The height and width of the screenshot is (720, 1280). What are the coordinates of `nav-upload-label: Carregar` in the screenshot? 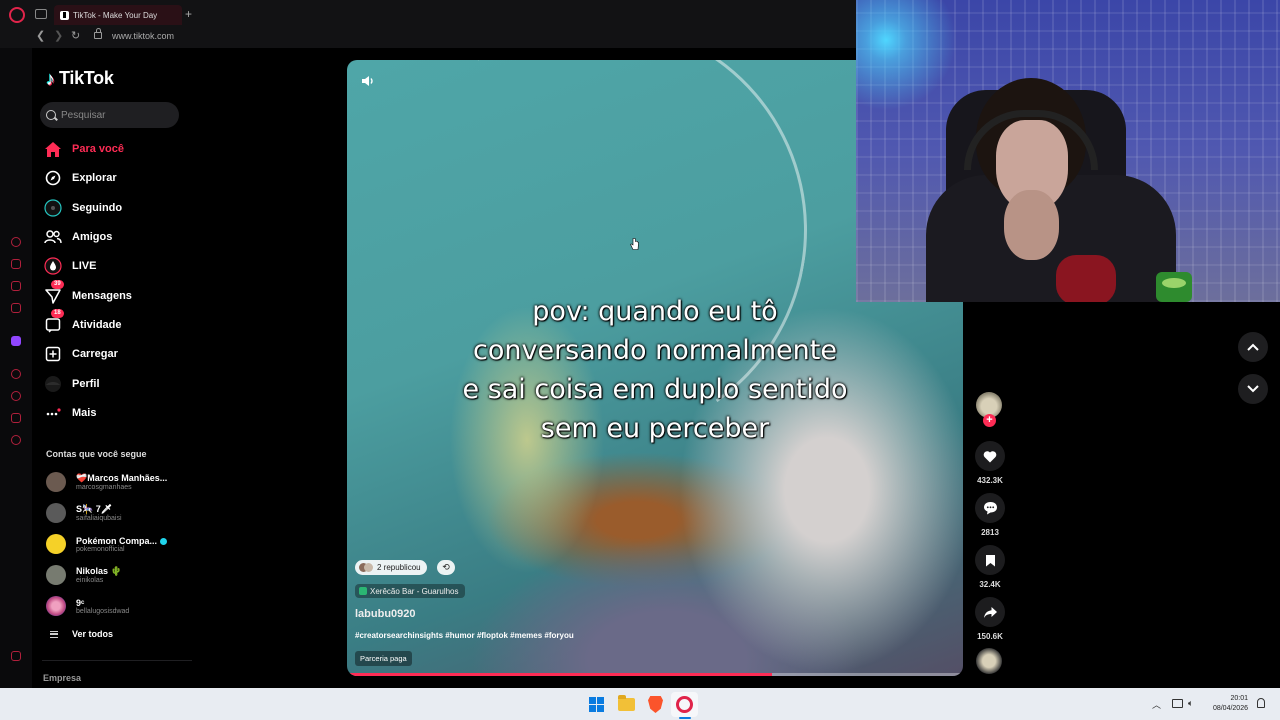 It's located at (95, 354).